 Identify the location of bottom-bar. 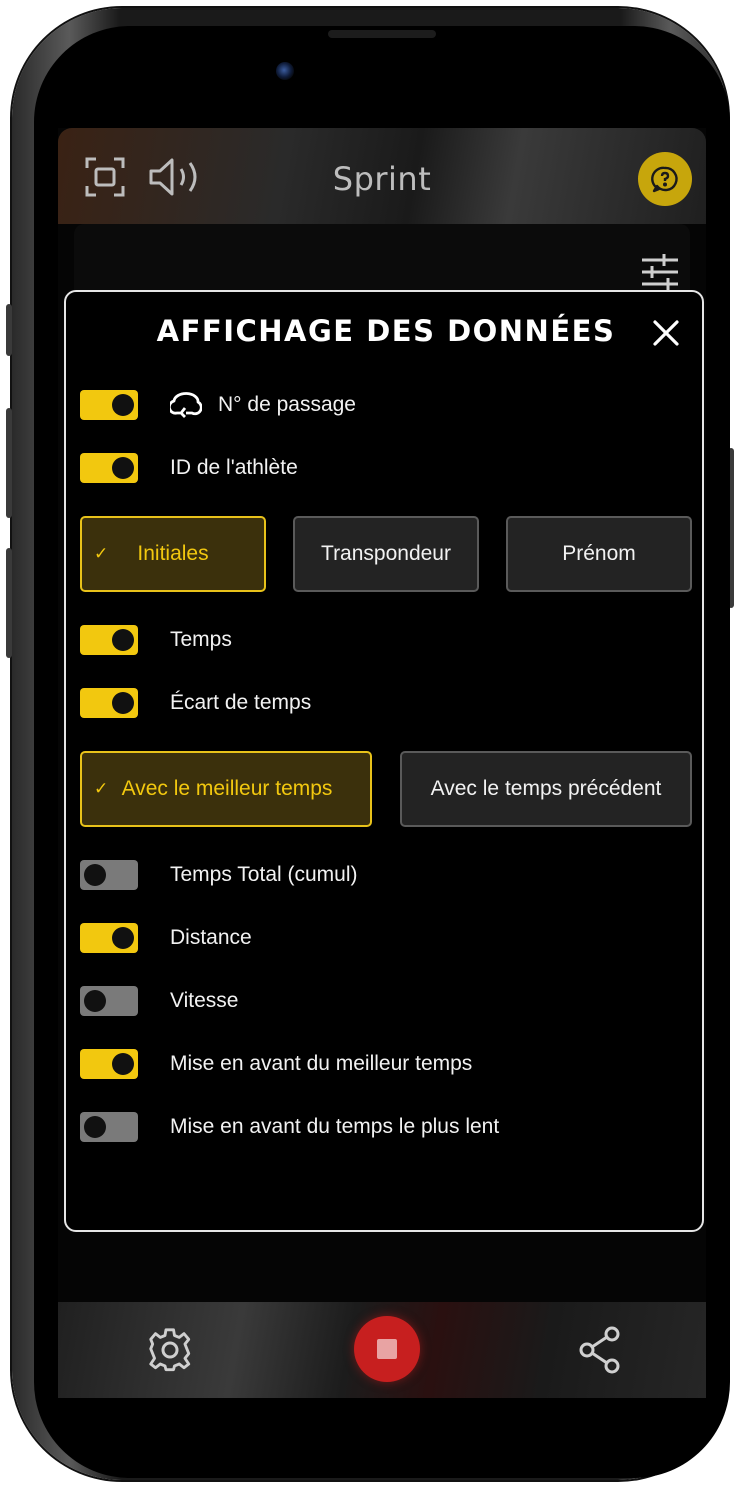
(382, 1350).